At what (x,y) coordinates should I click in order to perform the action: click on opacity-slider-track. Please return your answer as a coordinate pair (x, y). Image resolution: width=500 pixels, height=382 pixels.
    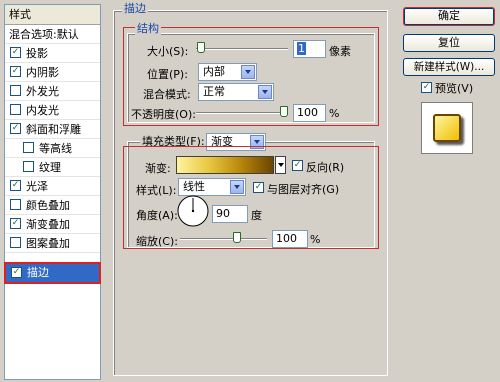
    Looking at the image, I should click on (242, 113).